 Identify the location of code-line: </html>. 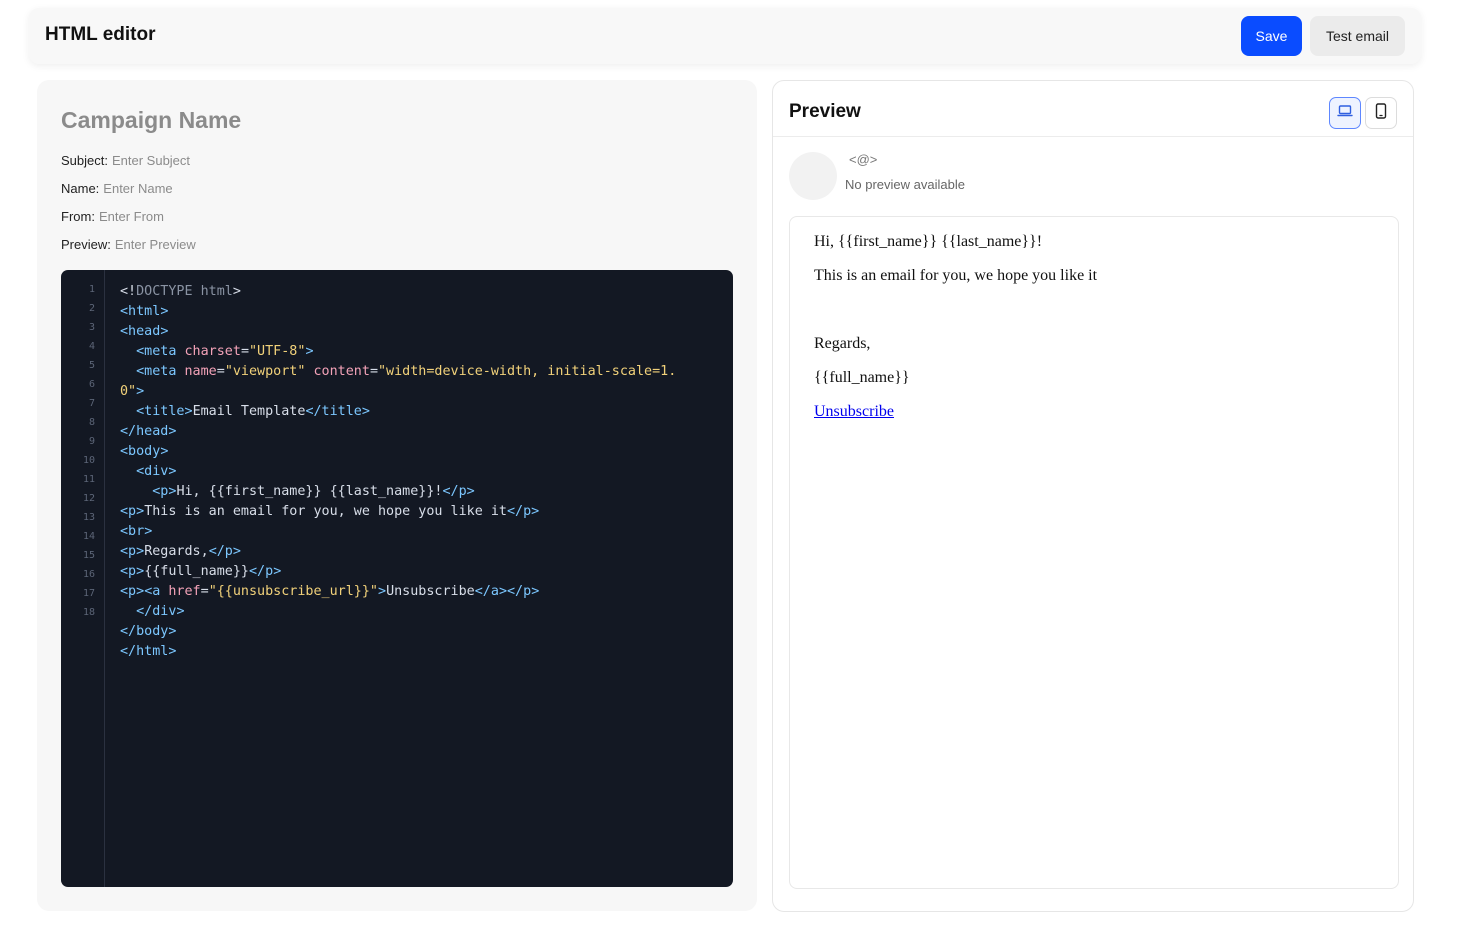
(148, 651).